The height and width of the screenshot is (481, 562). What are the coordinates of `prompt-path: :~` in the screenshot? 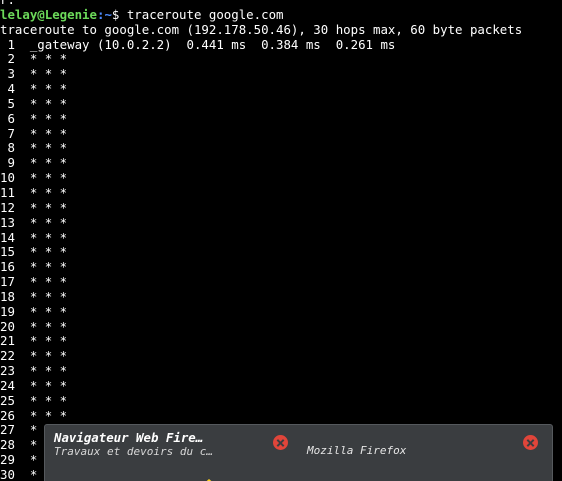 It's located at (104, 14).